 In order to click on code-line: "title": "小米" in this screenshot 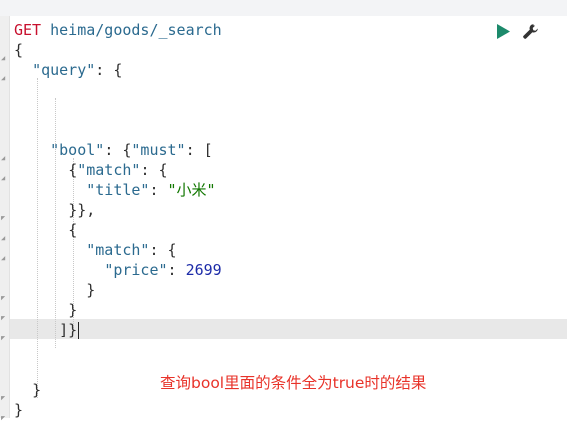, I will do `click(151, 190)`.